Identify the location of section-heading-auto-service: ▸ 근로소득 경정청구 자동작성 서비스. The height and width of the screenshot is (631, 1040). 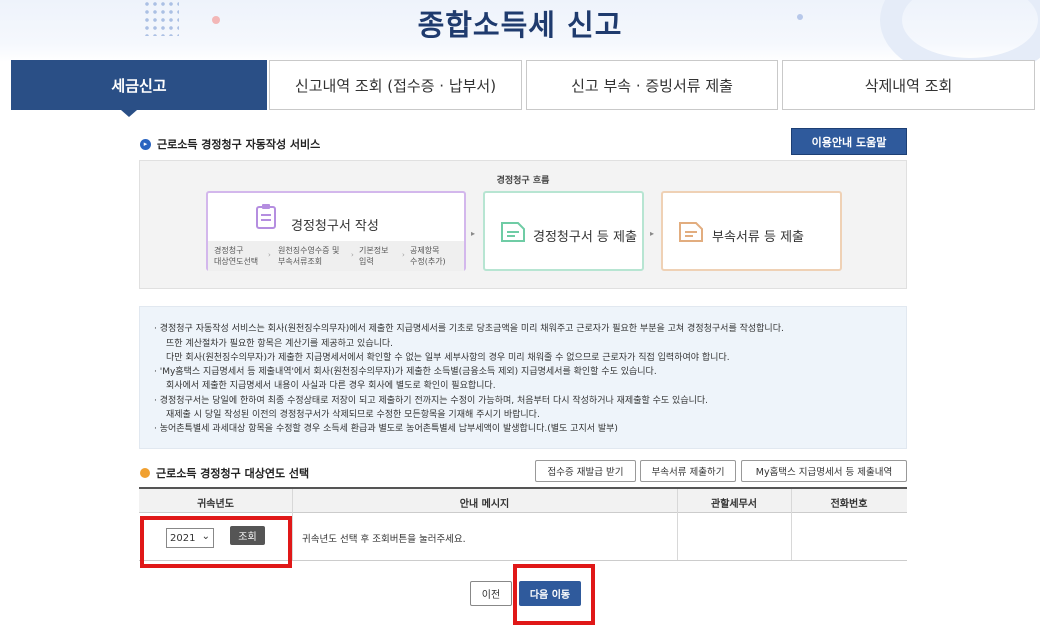
(230, 144).